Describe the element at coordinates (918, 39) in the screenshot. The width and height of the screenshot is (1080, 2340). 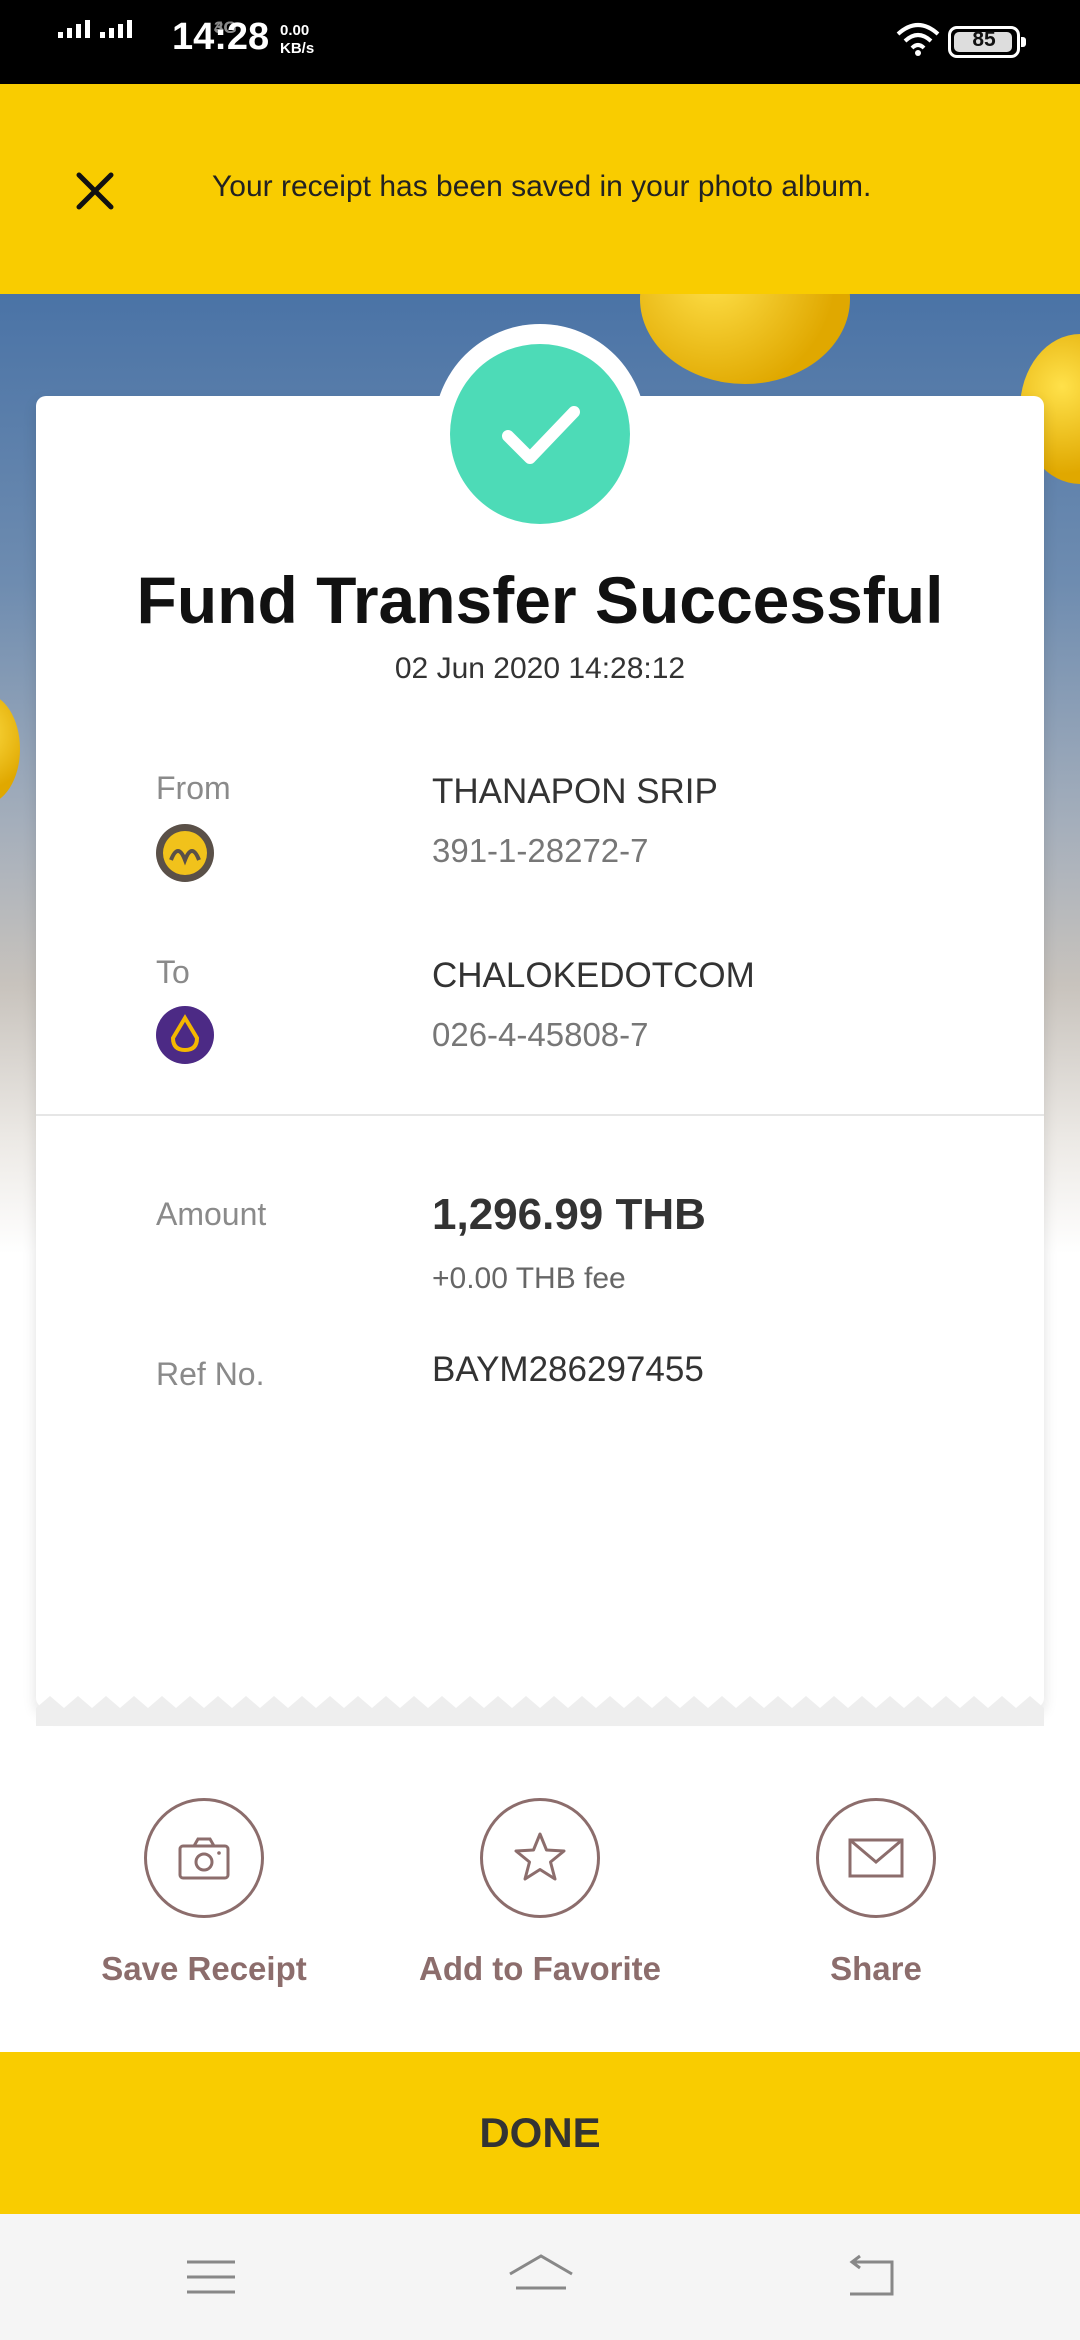
I see `wifi-icon` at that location.